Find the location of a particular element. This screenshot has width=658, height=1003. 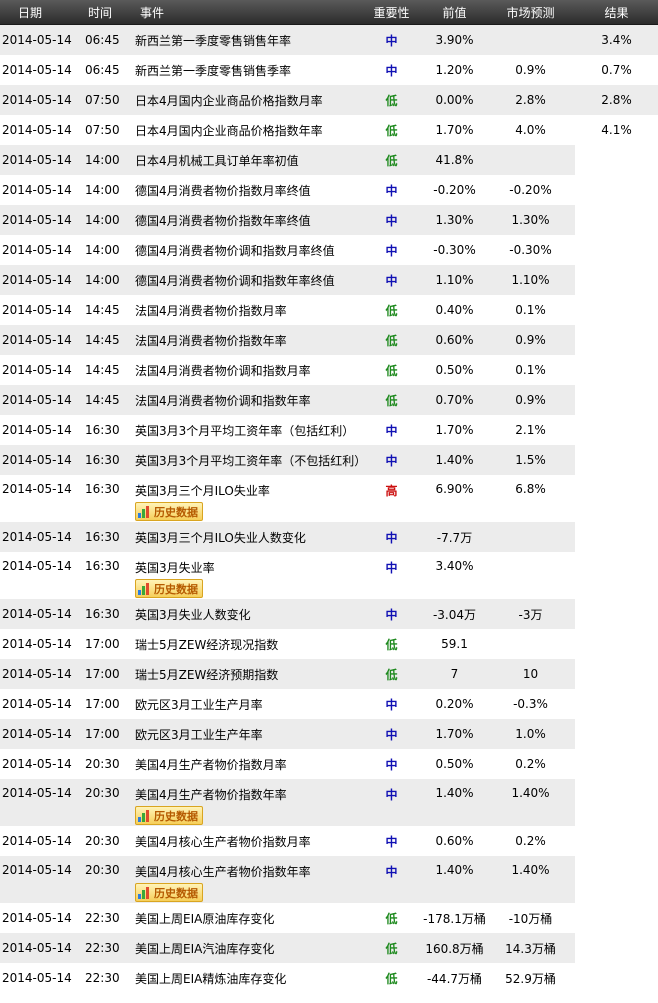

table-row: 2014-05-14 17:00 瑞士5月ZEW经济预期指数 低 7 10 is located at coordinates (329, 674).